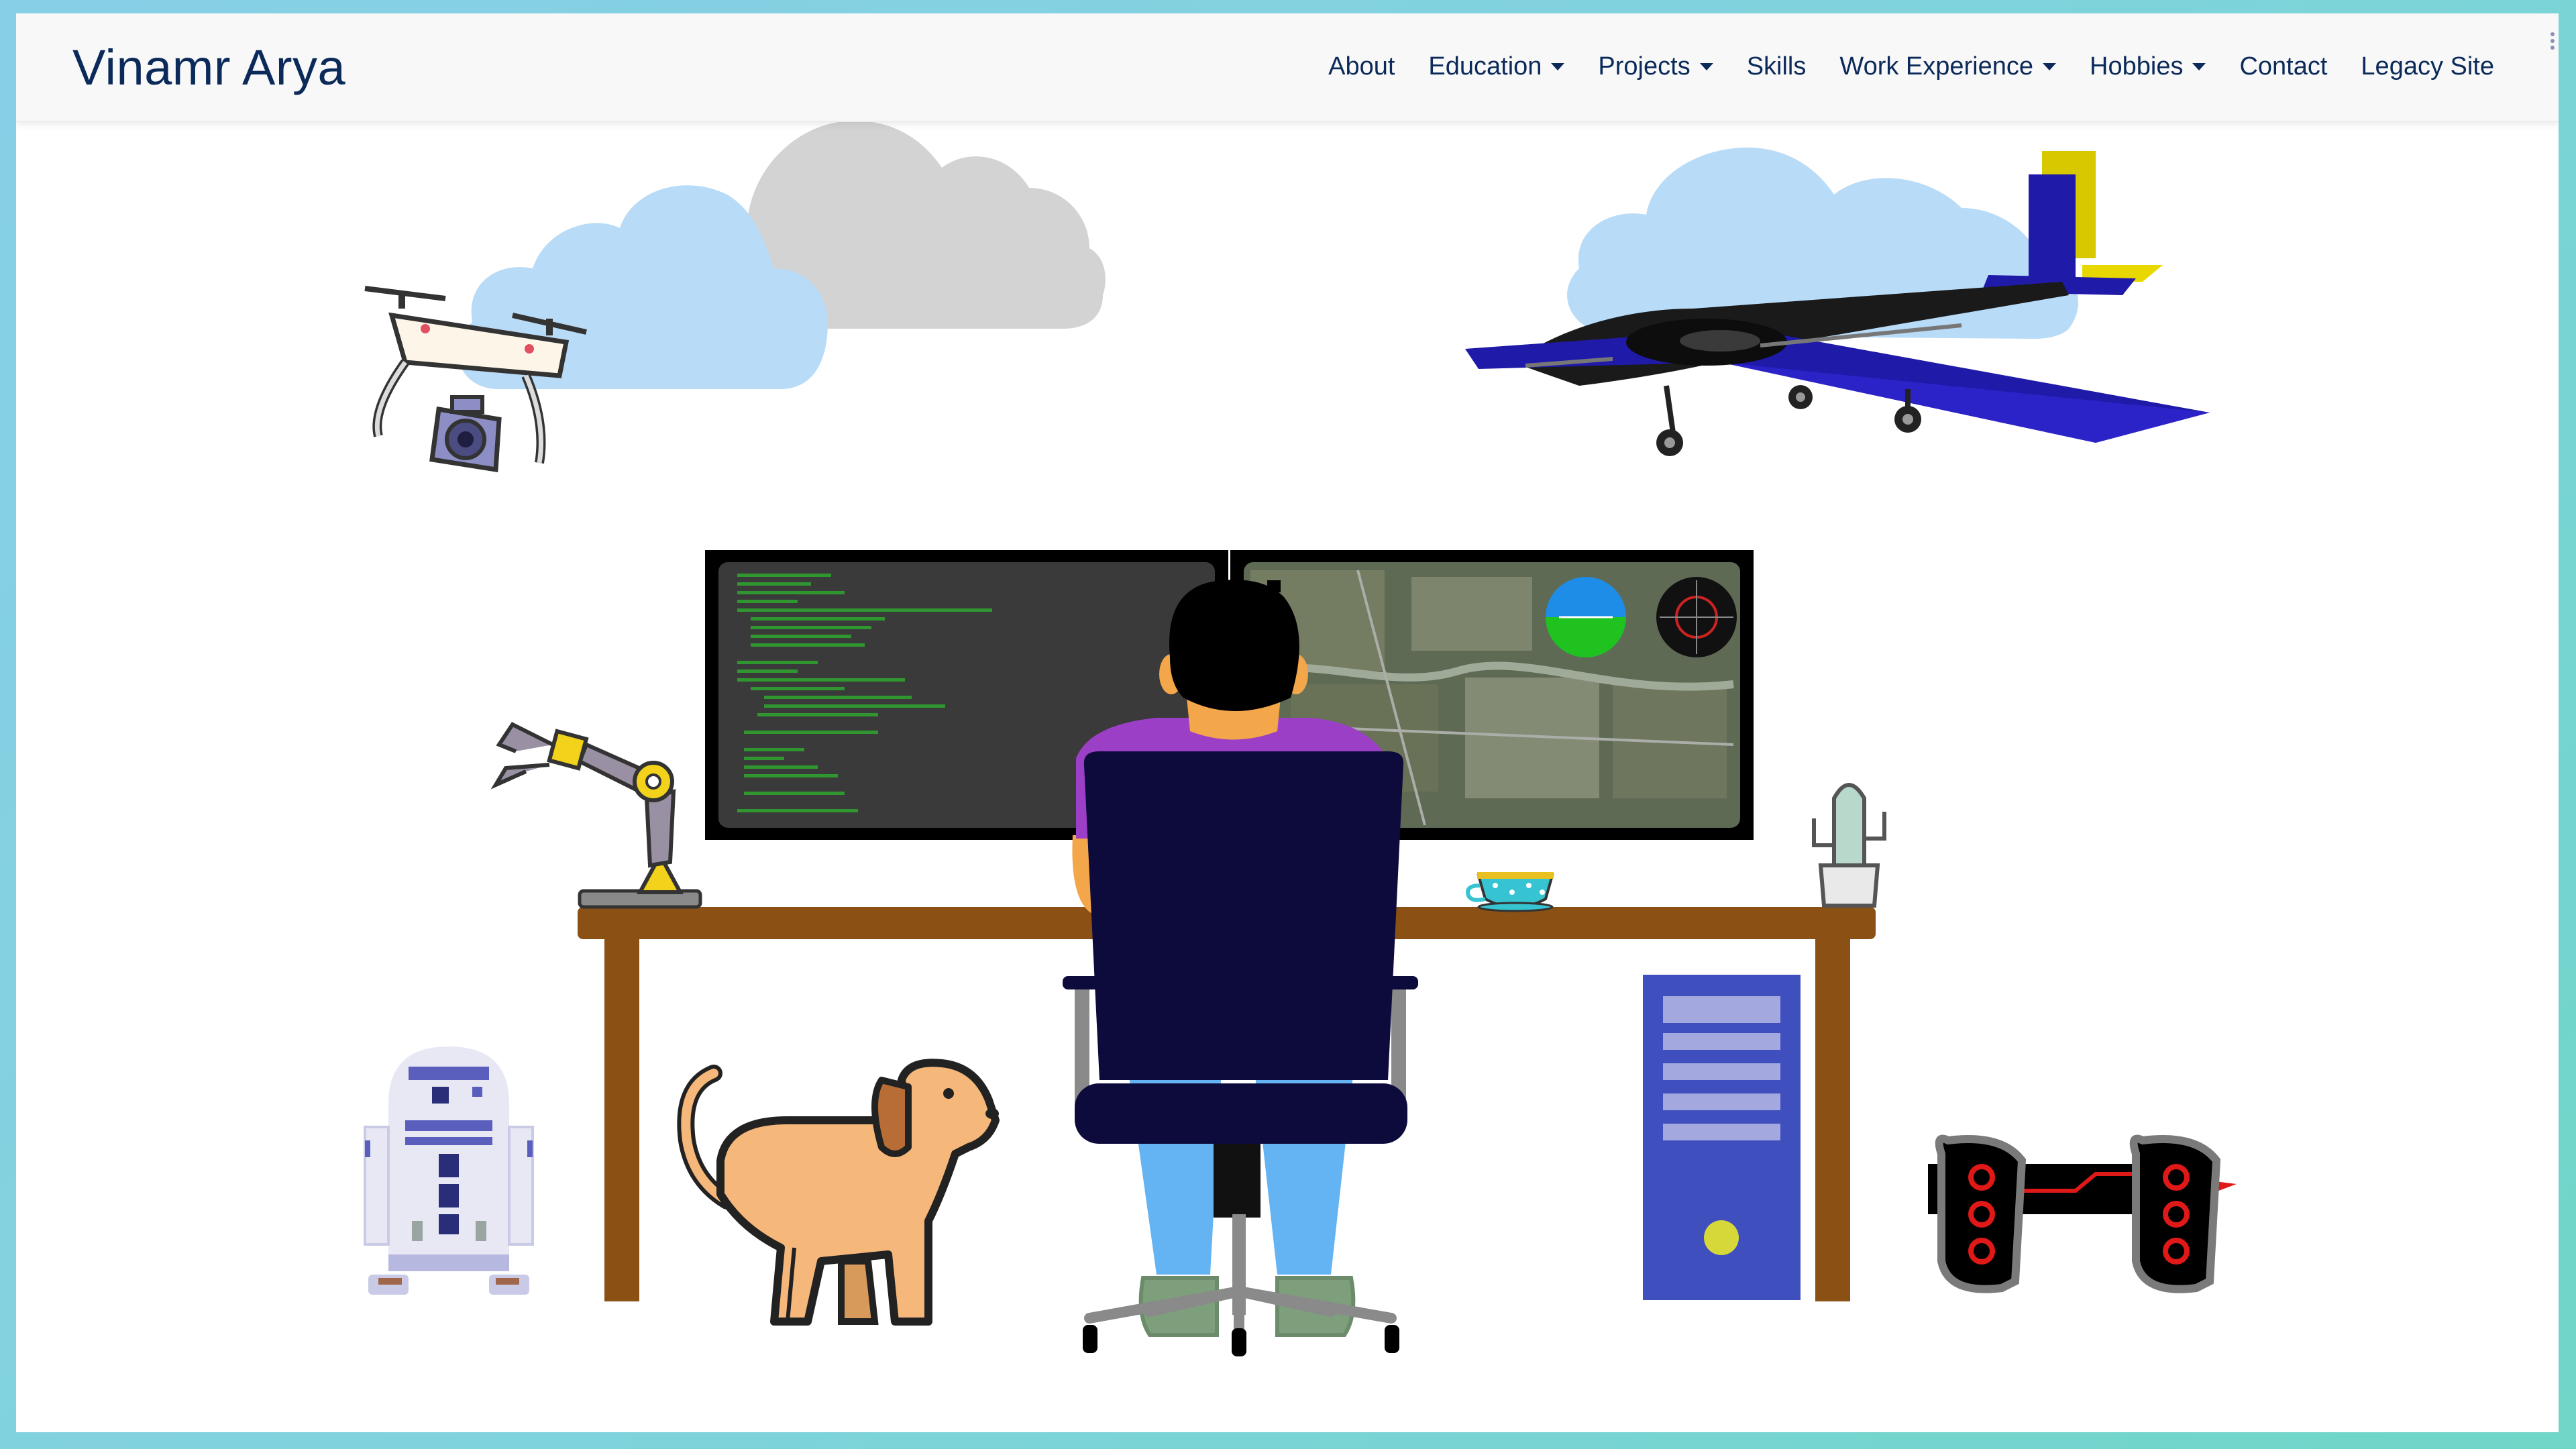 This screenshot has height=1449, width=2576. Describe the element at coordinates (1485, 66) in the screenshot. I see `nav-education-label: Education` at that location.